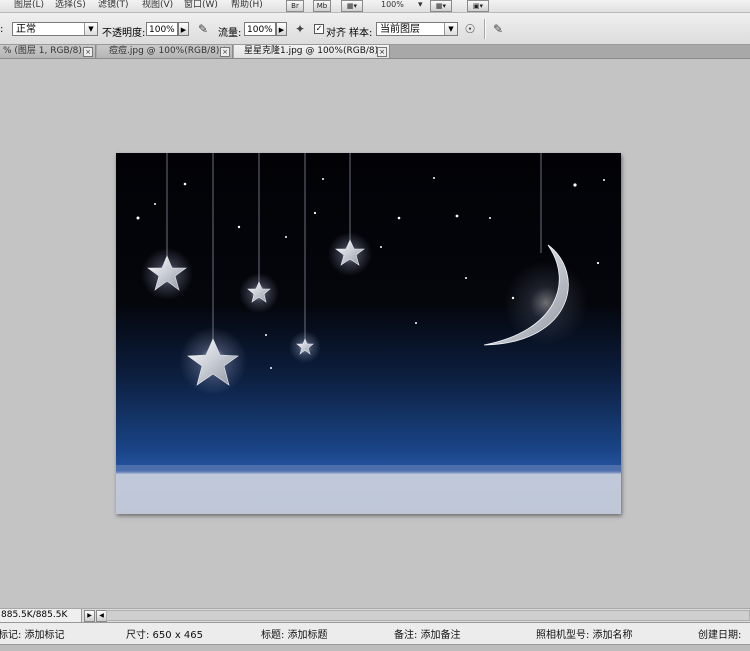 The width and height of the screenshot is (750, 651). Describe the element at coordinates (2, 29) in the screenshot. I see `mode-label-fragment: :` at that location.